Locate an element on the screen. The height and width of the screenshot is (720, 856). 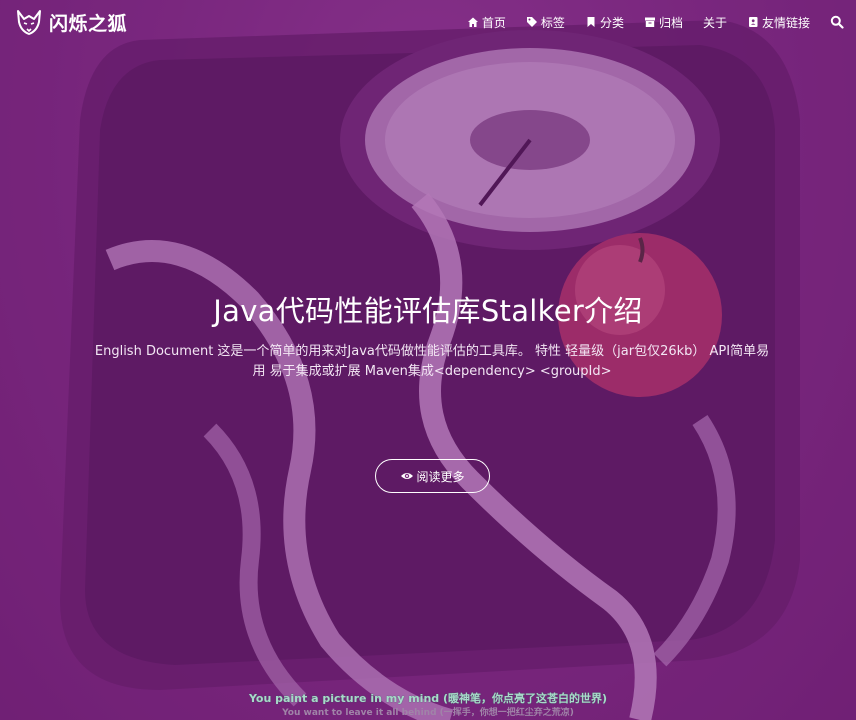
nav-item-home: 首页 is located at coordinates (486, 22).